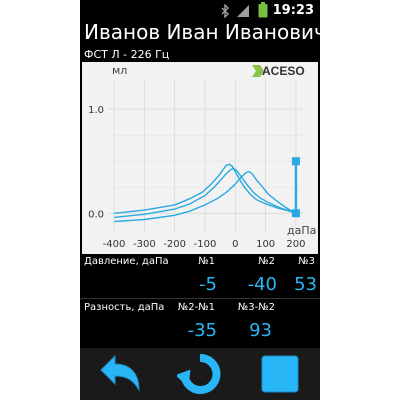 The width and height of the screenshot is (400, 400). Describe the element at coordinates (262, 284) in the screenshot. I see `pressure-value-2: -40` at that location.